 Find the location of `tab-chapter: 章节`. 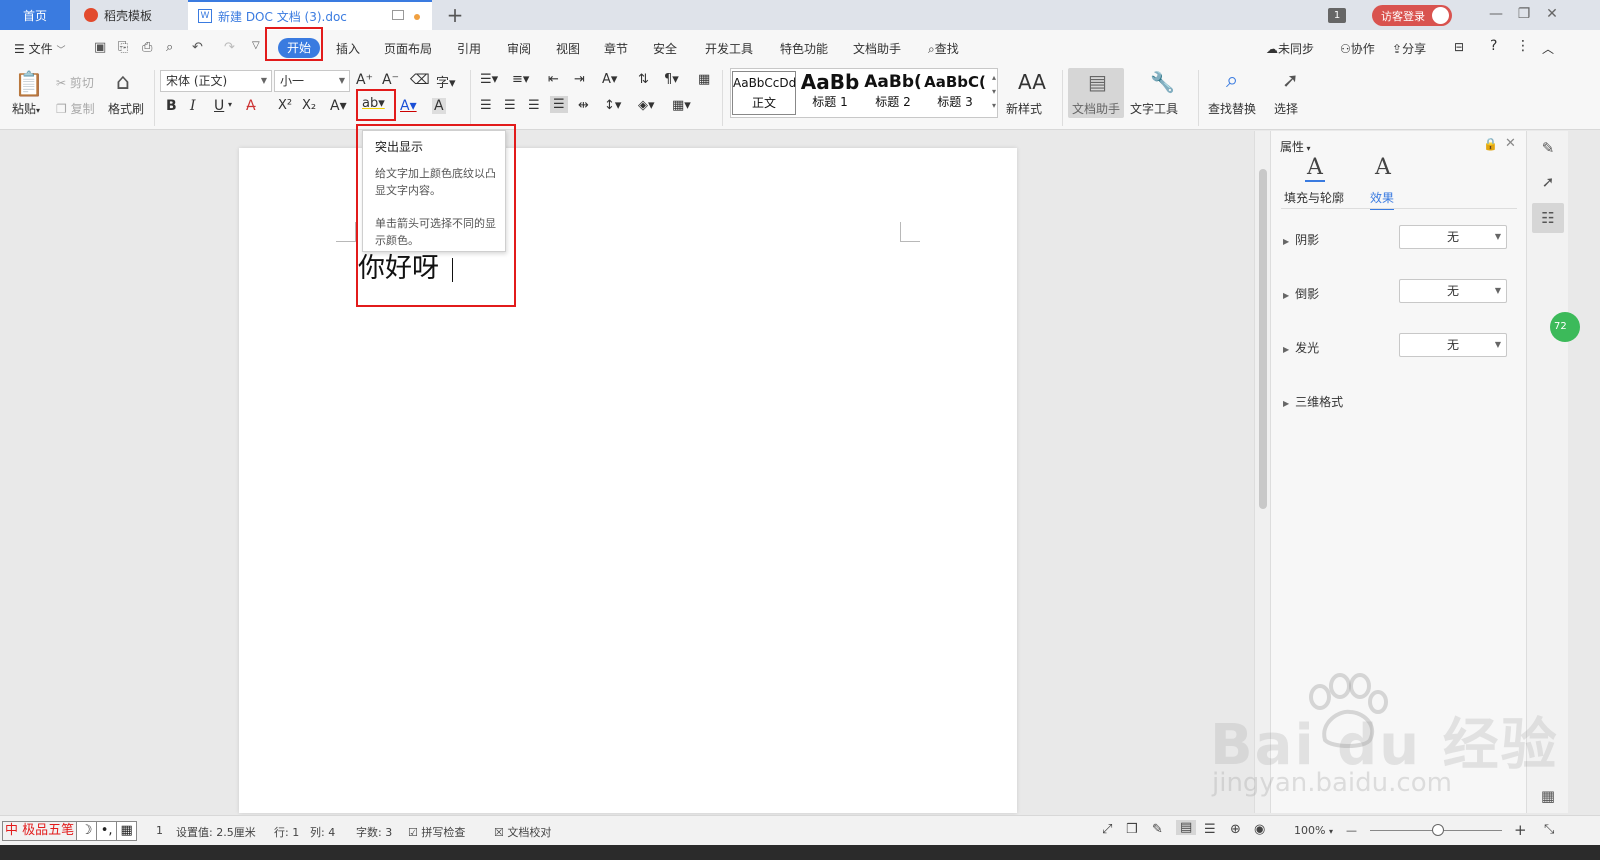

tab-chapter: 章节 is located at coordinates (616, 48).